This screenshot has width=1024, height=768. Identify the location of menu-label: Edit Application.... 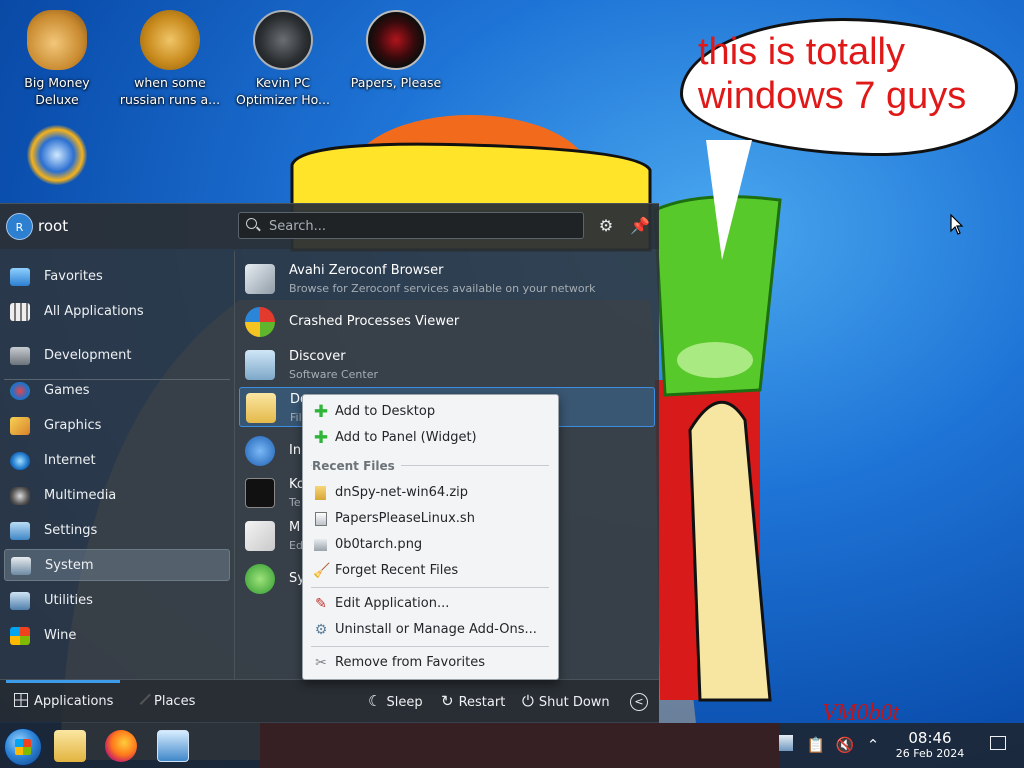
(392, 603).